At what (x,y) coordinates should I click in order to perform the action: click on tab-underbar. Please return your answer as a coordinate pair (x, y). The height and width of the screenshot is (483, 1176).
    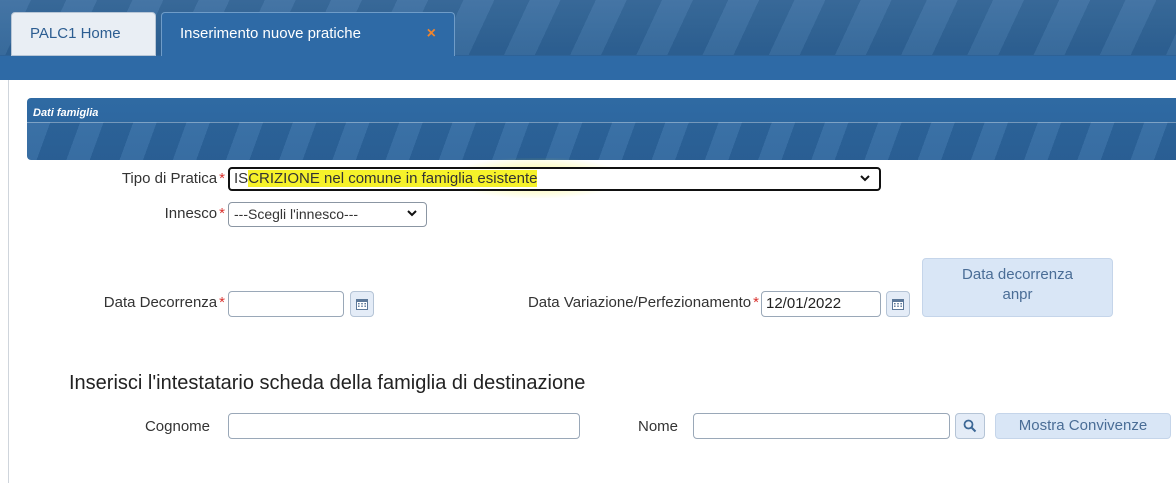
    Looking at the image, I should click on (588, 68).